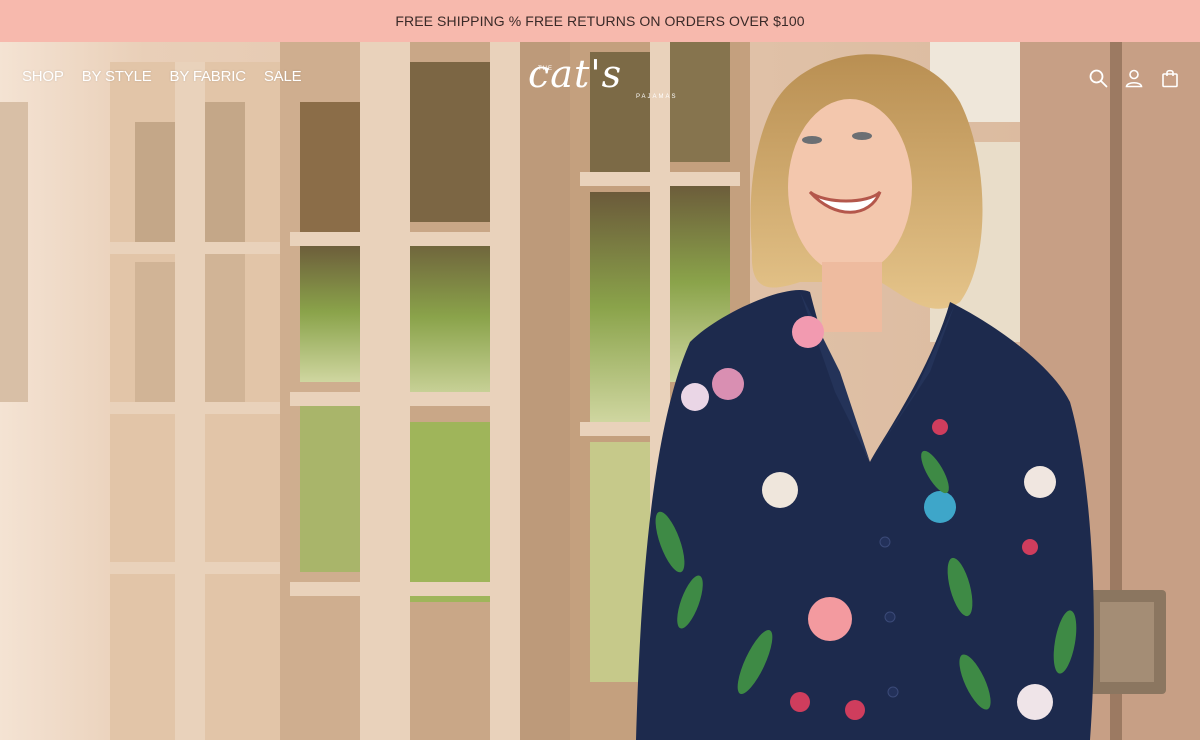 This screenshot has width=1200, height=740. I want to click on bag-icon, so click(1170, 78).